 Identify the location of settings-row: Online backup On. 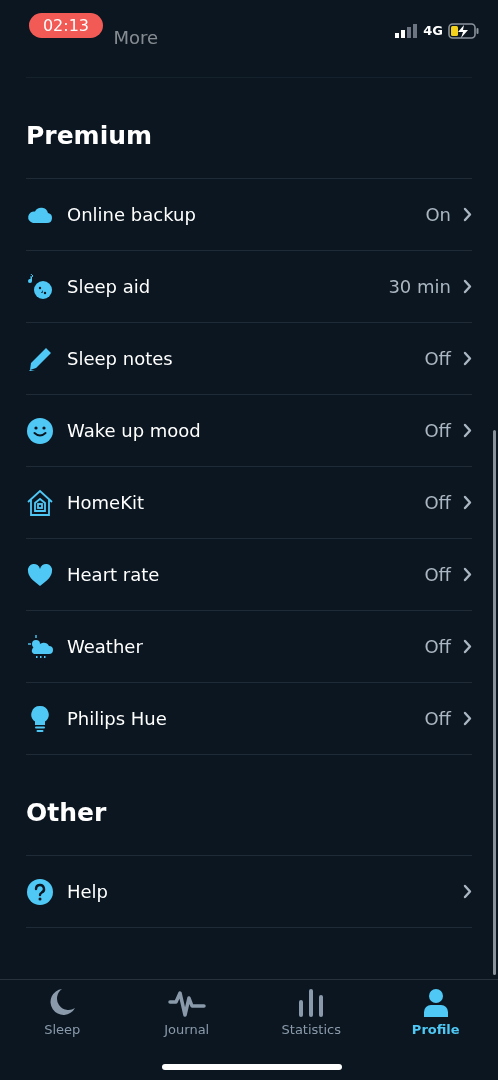
(249, 215).